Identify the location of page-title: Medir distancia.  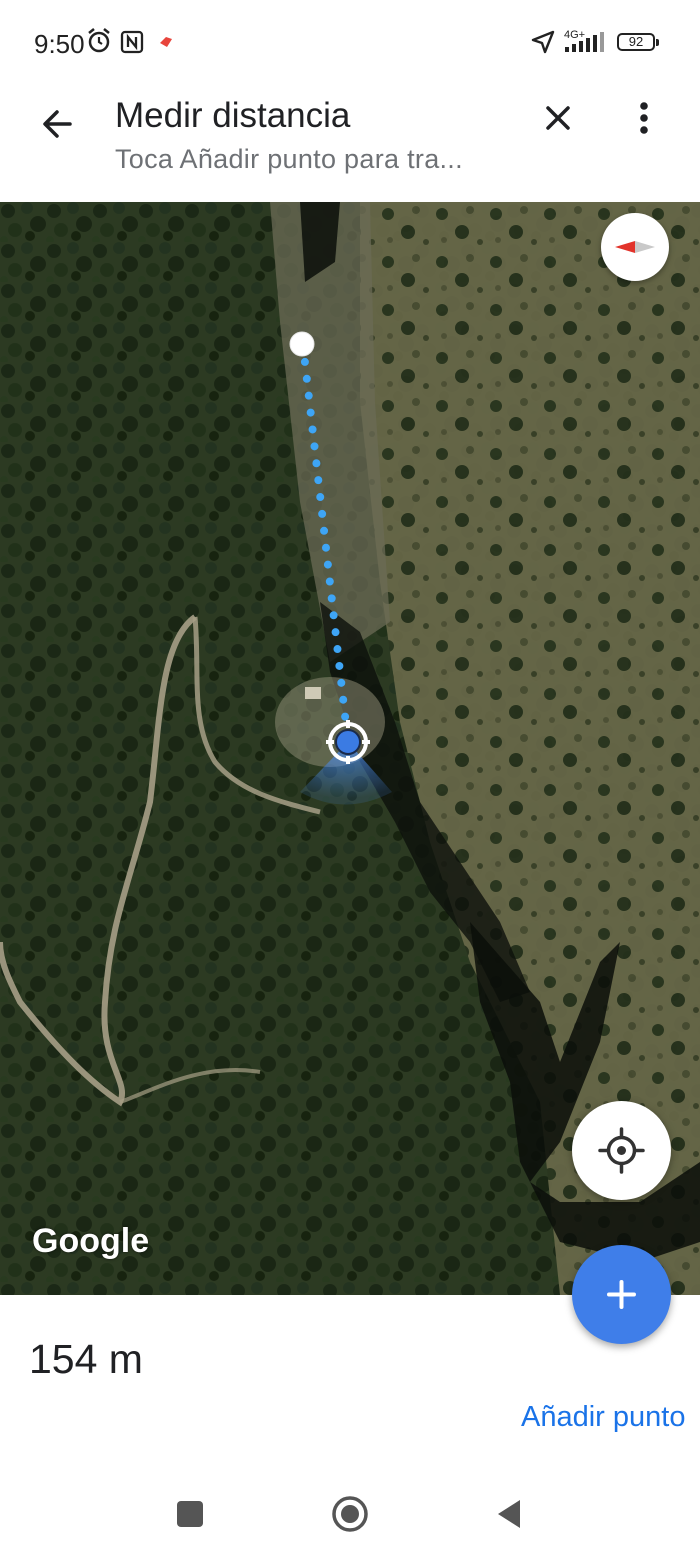
(233, 115).